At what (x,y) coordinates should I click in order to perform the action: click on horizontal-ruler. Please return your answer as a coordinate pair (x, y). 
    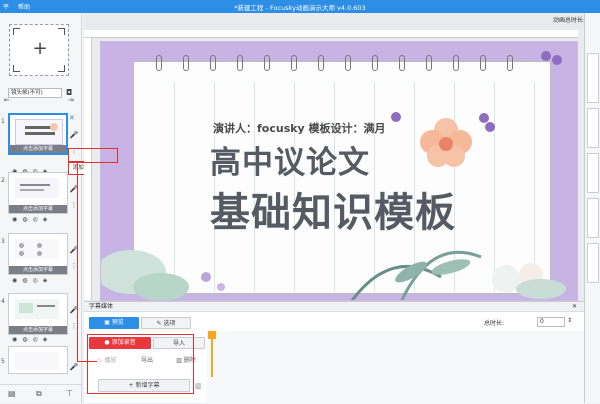
    Looking at the image, I should click on (331, 34).